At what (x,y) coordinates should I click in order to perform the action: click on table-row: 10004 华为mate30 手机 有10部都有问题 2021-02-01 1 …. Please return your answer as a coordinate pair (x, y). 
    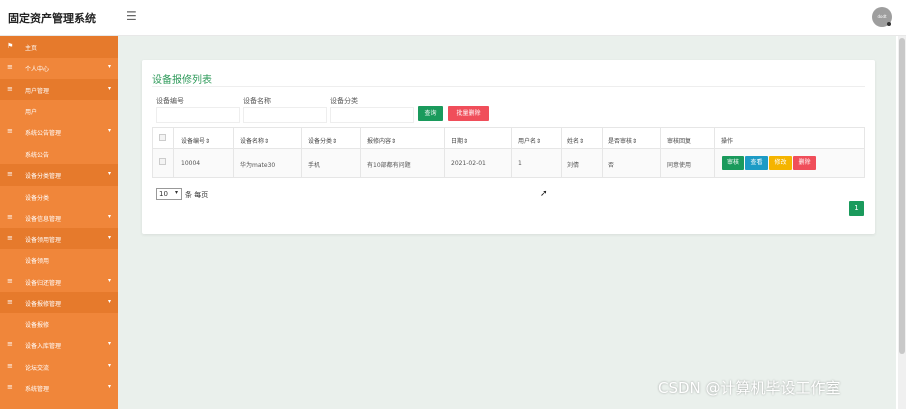
    Looking at the image, I should click on (508, 163).